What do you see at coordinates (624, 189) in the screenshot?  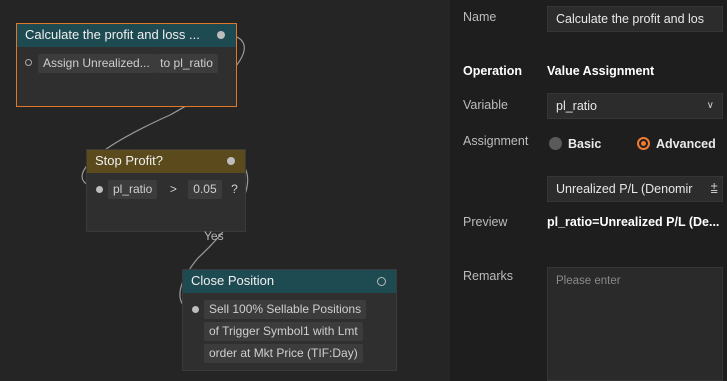 I see `expression-value: Unrealized P/L (Denomir` at bounding box center [624, 189].